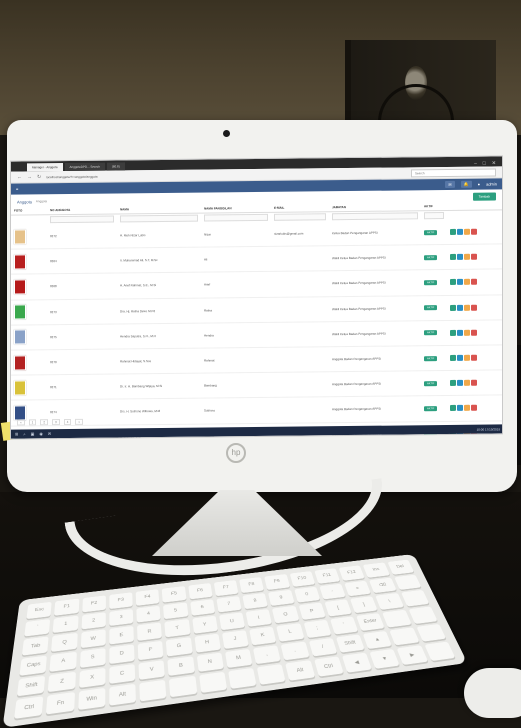 Image resolution: width=521 pixels, height=728 pixels. What do you see at coordinates (66, 607) in the screenshot?
I see `keyboard-key: F1` at bounding box center [66, 607].